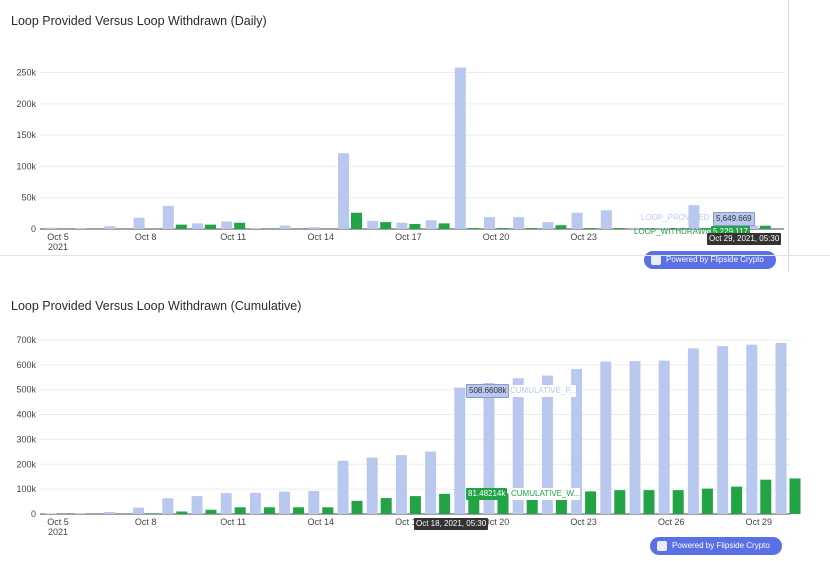 This screenshot has width=830, height=561. I want to click on x-tick-label: Oct 29, so click(759, 522).